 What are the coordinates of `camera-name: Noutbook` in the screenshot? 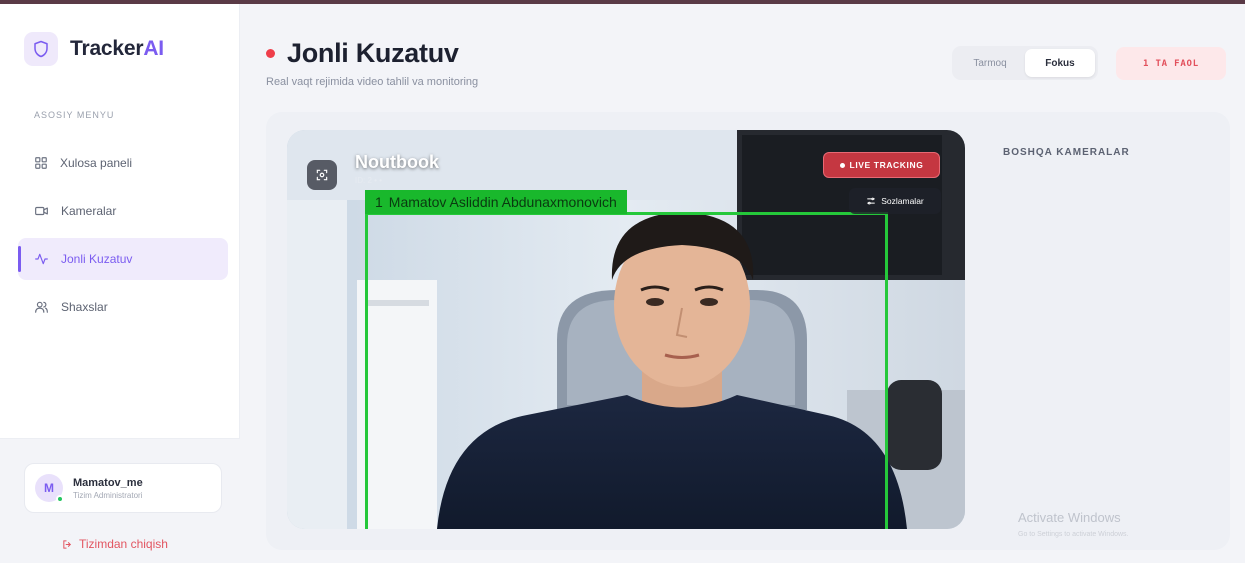 It's located at (397, 162).